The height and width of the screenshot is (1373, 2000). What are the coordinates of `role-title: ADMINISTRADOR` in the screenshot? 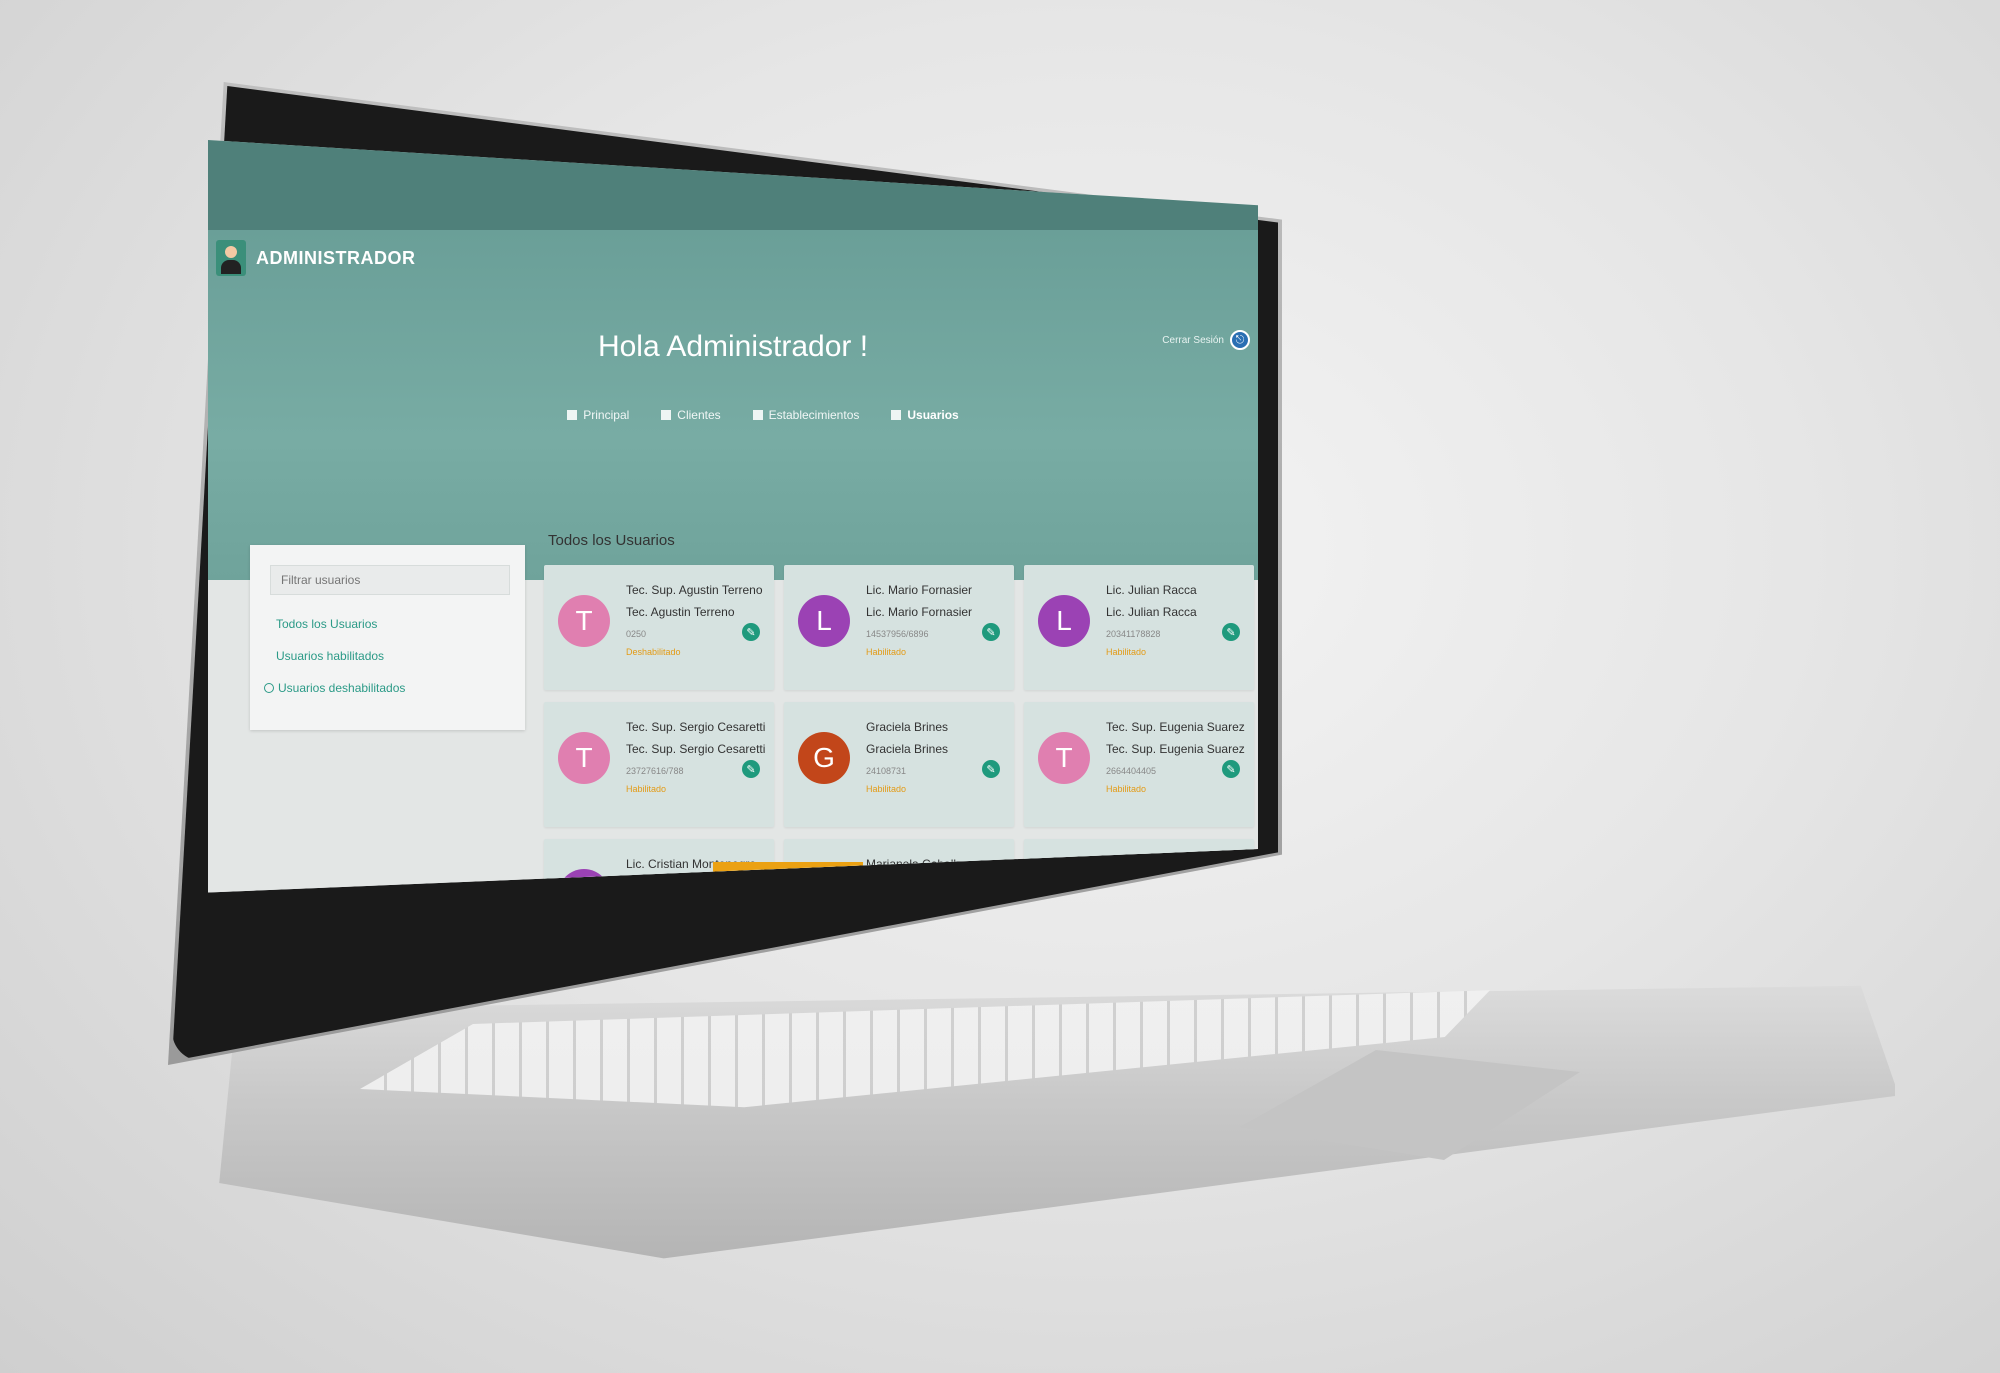 It's located at (336, 257).